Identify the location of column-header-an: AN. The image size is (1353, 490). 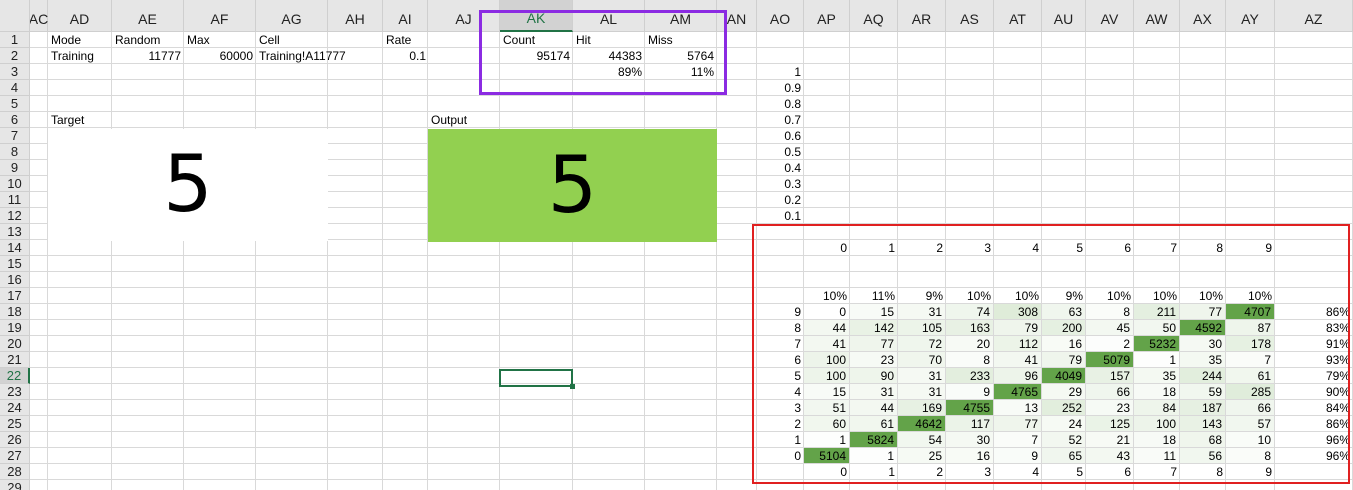
(737, 16).